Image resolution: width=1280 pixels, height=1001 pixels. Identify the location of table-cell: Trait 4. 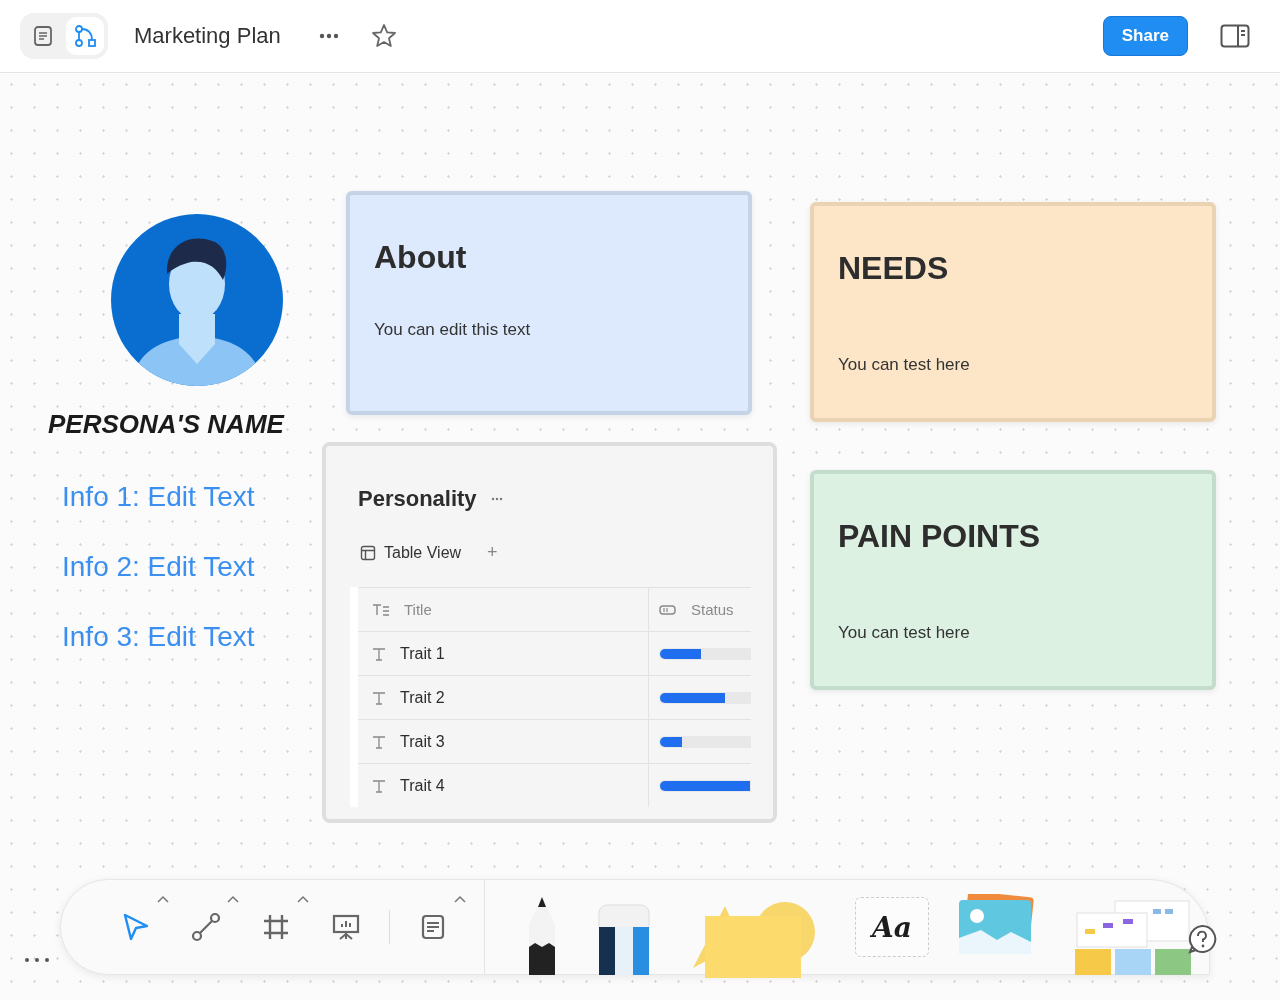
(503, 785).